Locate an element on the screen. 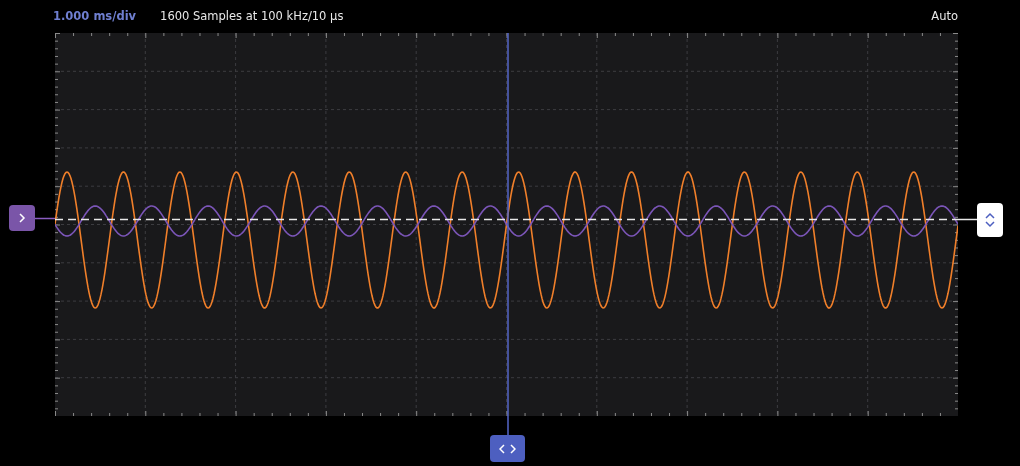 This screenshot has width=1020, height=466. chevron-down-icon is located at coordinates (990, 224).